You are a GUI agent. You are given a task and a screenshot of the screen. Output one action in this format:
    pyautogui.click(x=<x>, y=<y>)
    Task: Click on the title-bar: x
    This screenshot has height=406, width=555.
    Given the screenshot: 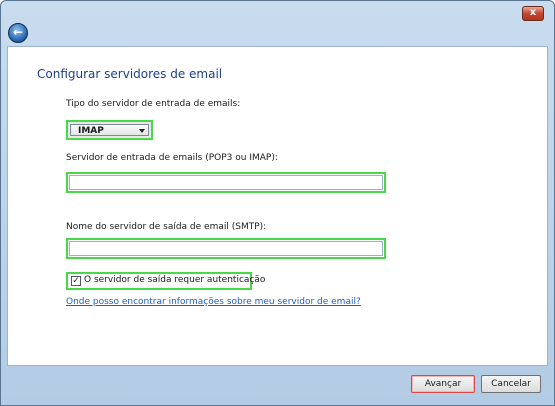 What is the action you would take?
    pyautogui.click(x=277, y=13)
    